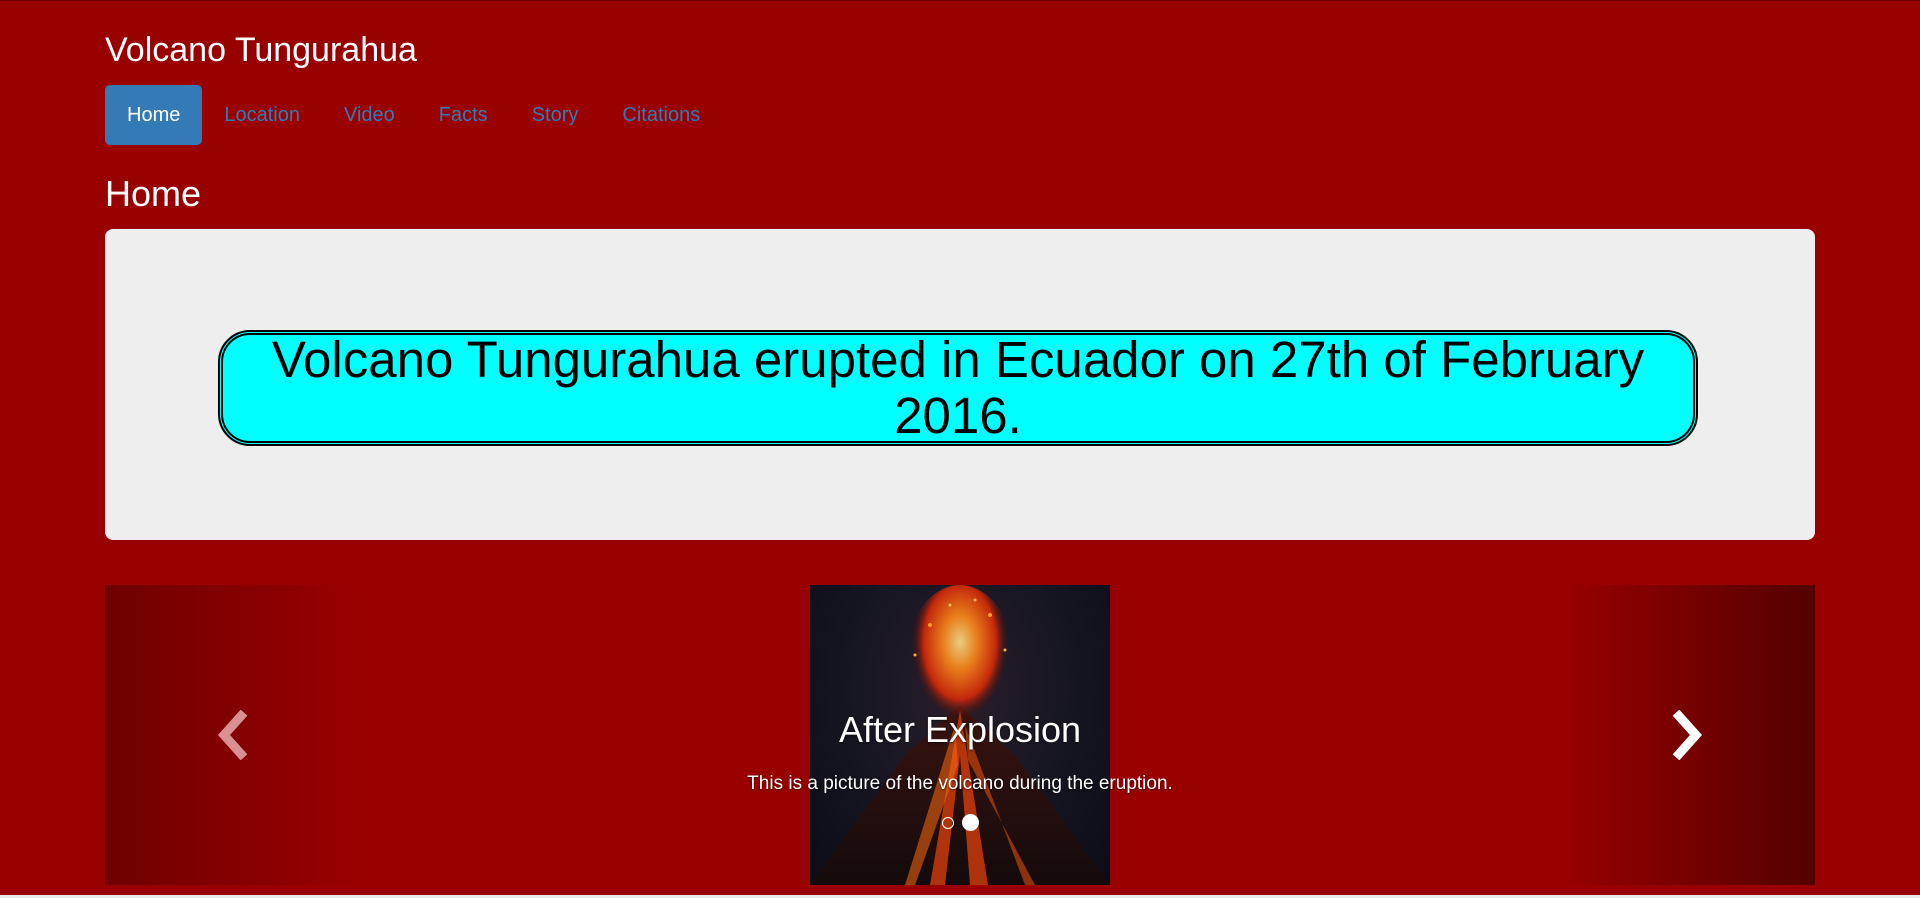 This screenshot has height=898, width=1920. Describe the element at coordinates (463, 115) in the screenshot. I see `nav-item-facts: Facts` at that location.